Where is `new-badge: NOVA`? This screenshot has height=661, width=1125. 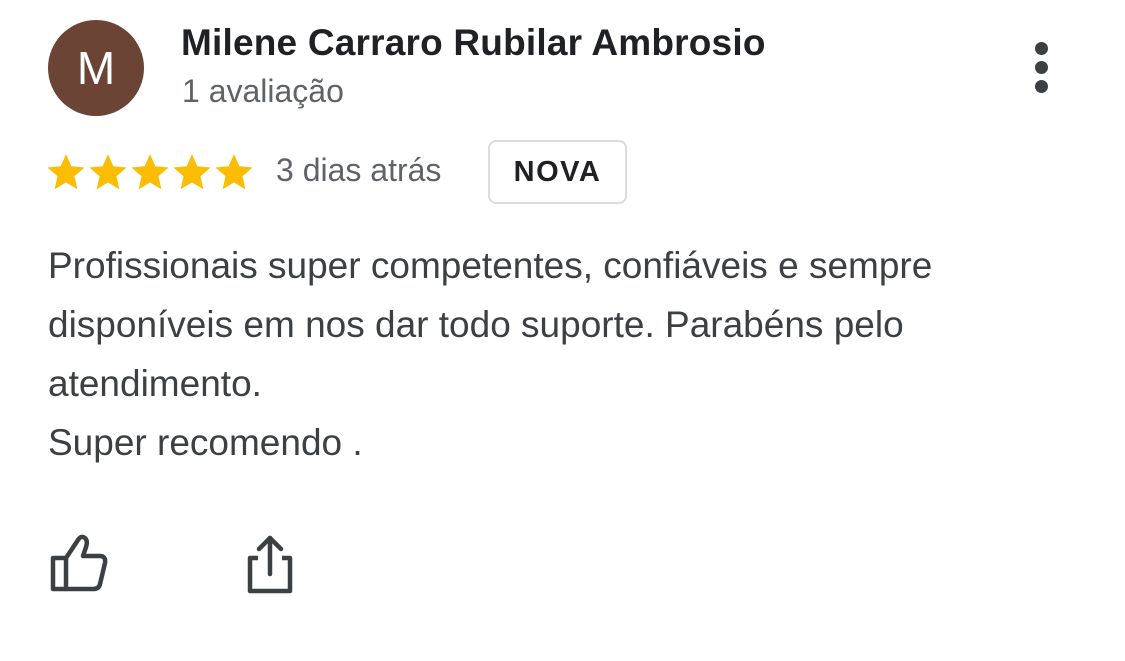
new-badge: NOVA is located at coordinates (557, 172).